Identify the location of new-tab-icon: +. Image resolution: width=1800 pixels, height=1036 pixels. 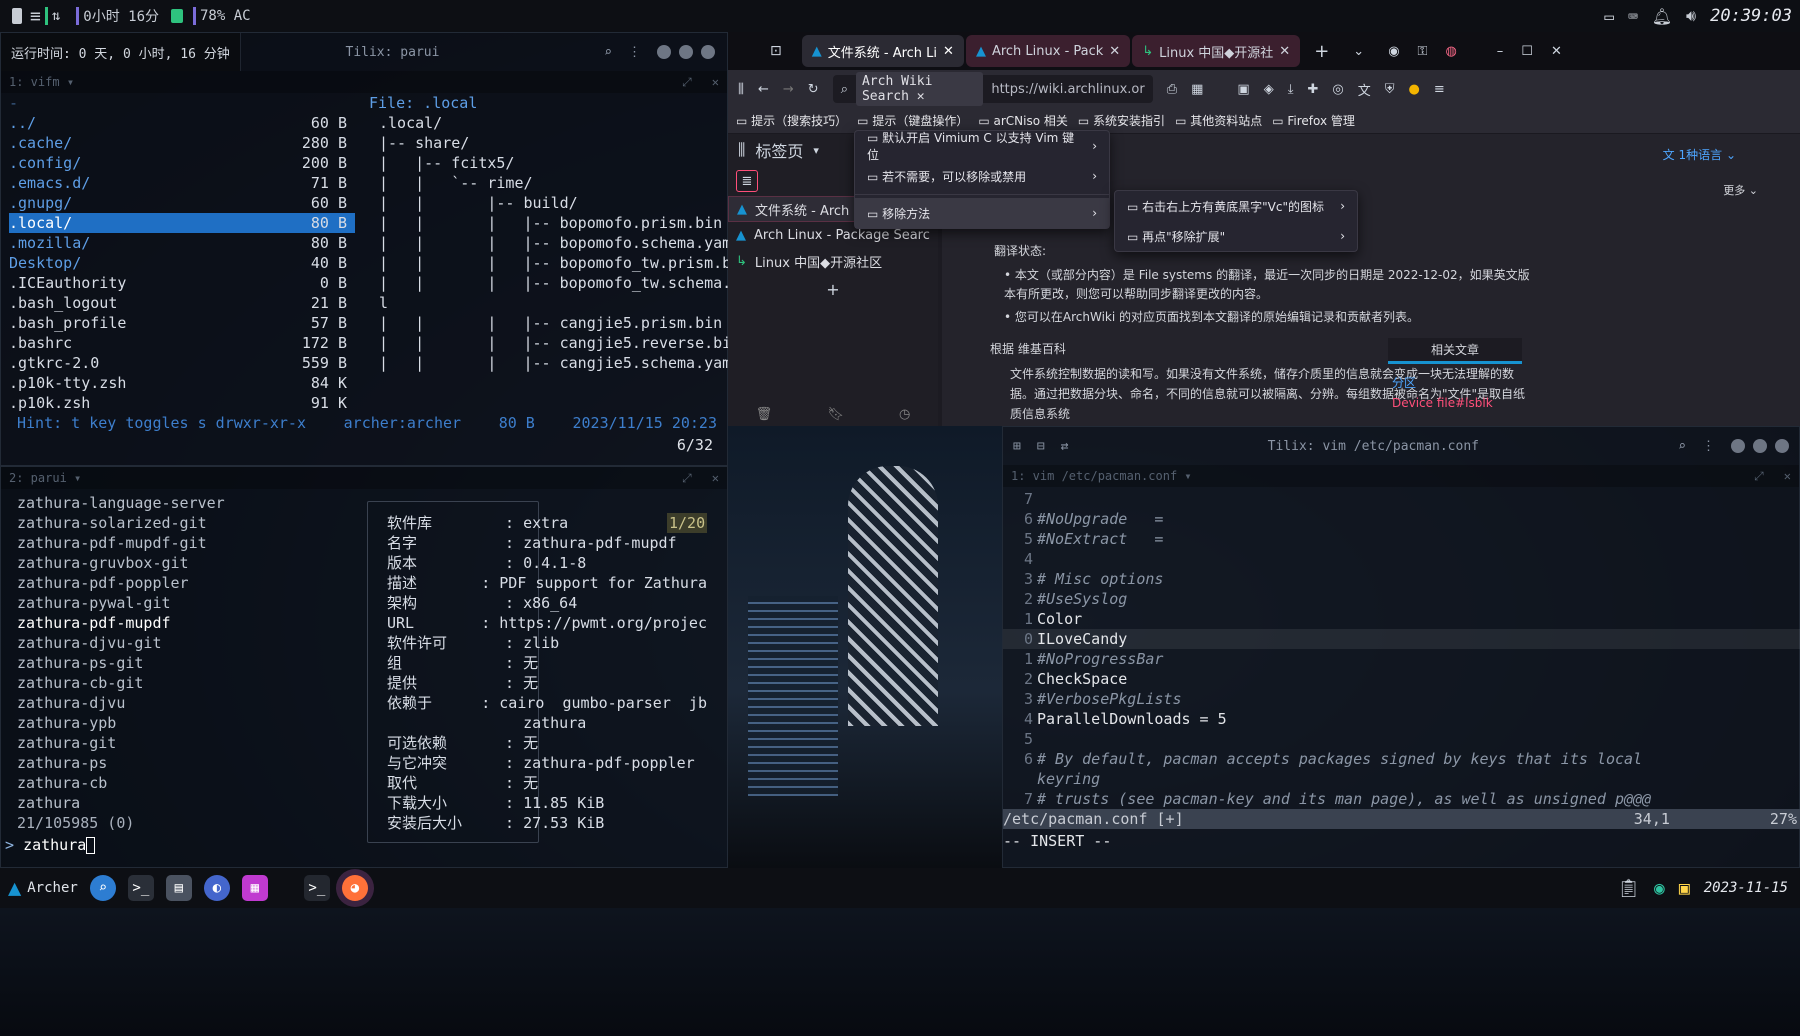
(1321, 51).